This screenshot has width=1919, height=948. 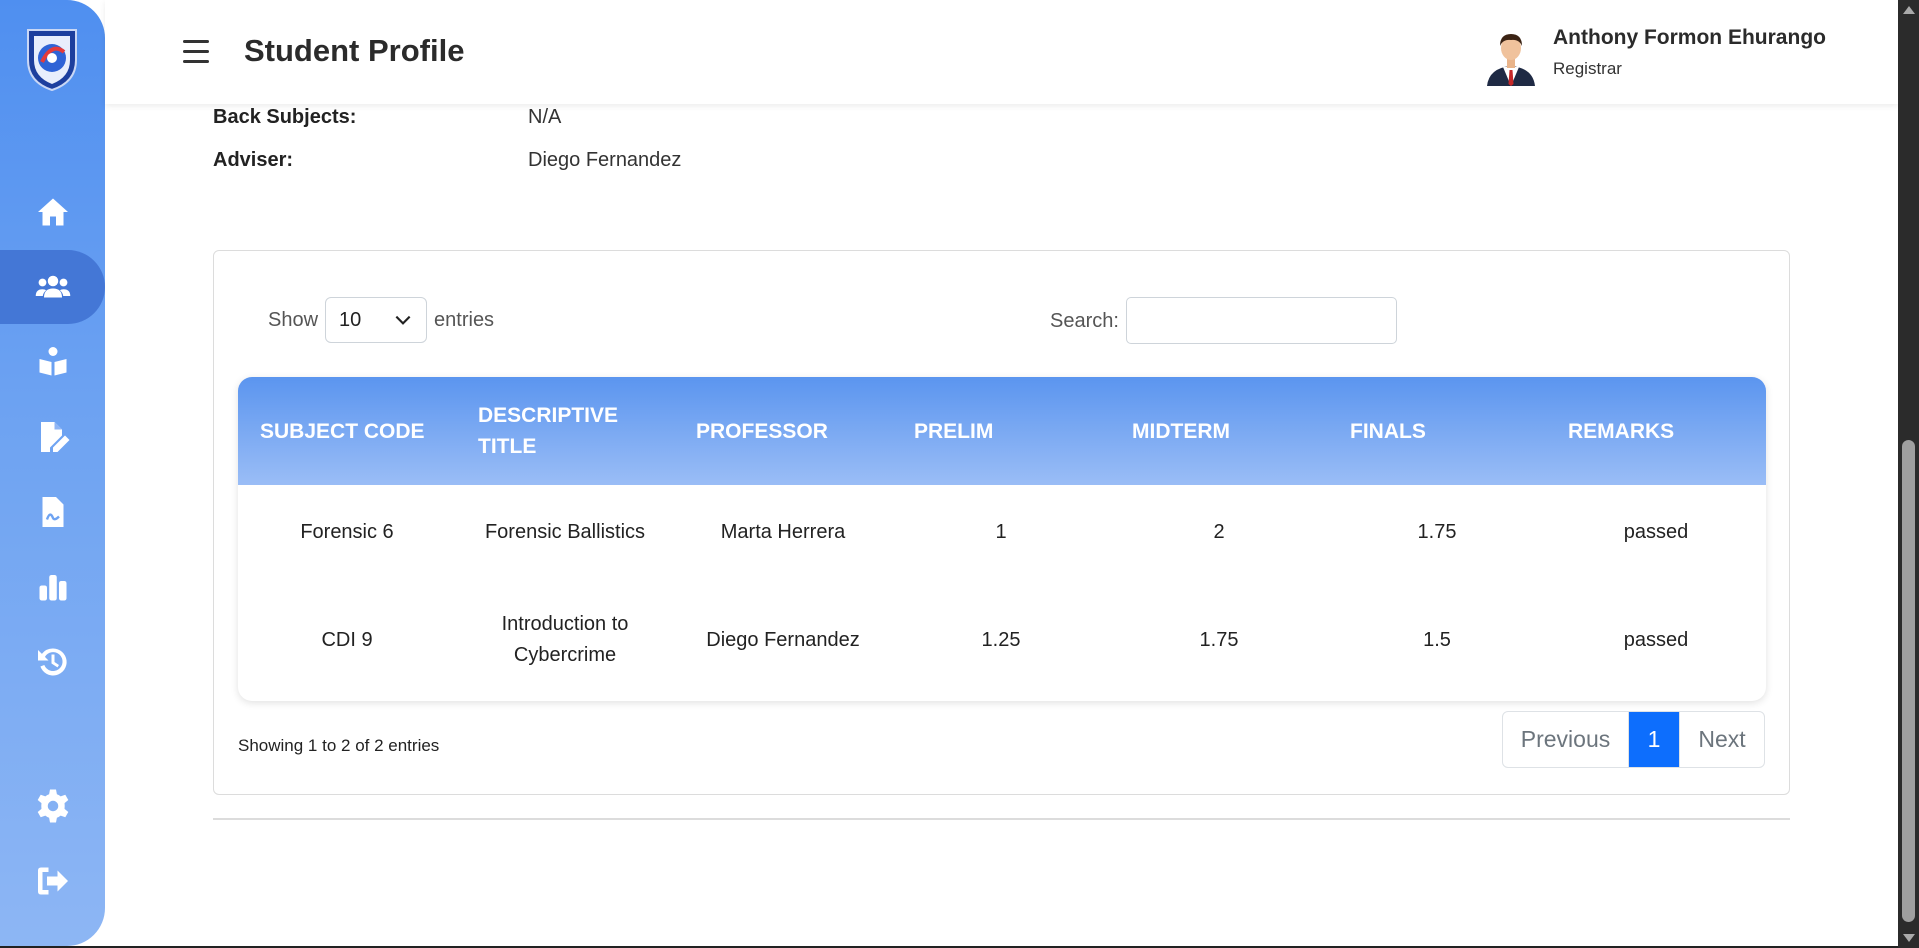 I want to click on column-header-prelim: PRELIM, so click(x=1001, y=431).